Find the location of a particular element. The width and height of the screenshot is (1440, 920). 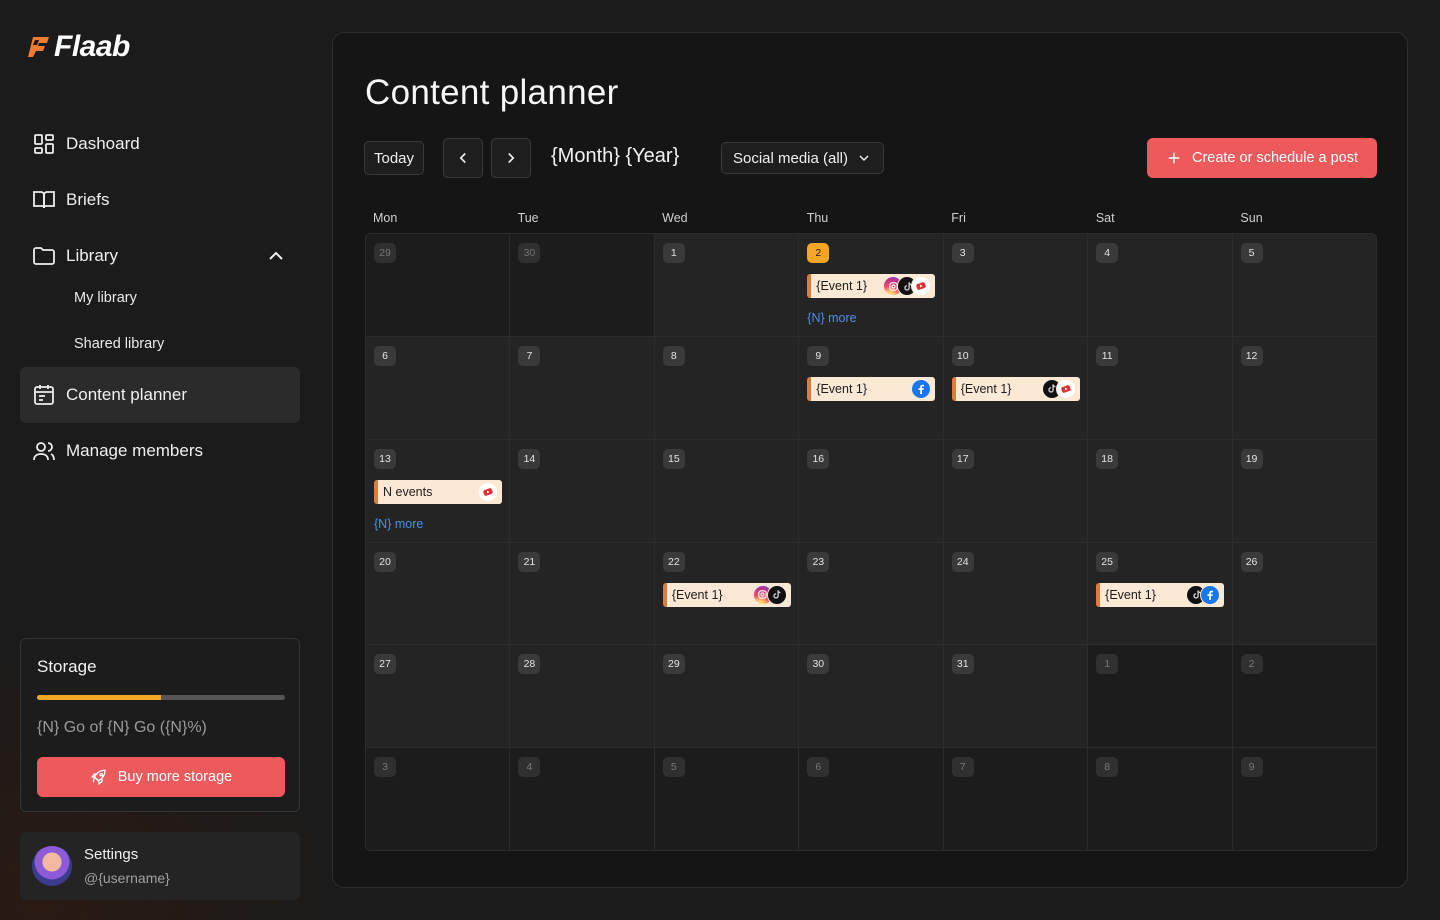

storage-usage-text: {N} Go of {N} Go ({N}%) is located at coordinates (122, 727).